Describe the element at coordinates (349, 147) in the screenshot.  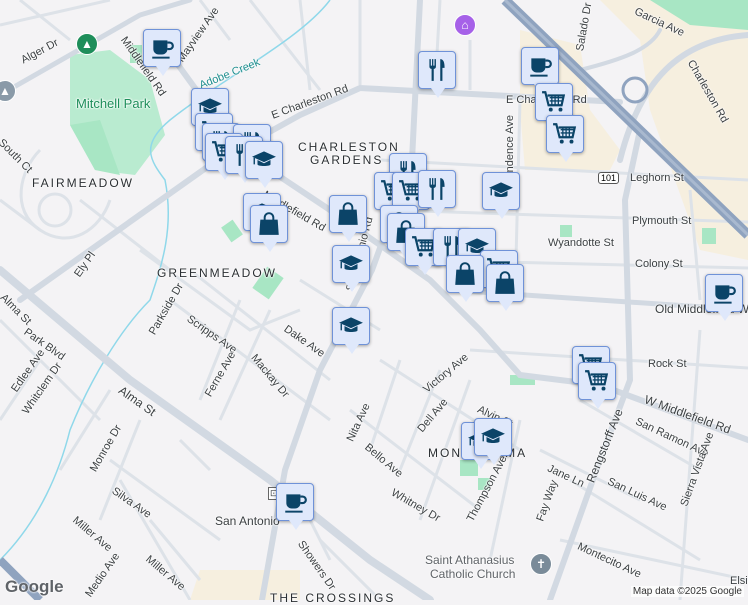
I see `neighborhood-label: CHARLESTON` at that location.